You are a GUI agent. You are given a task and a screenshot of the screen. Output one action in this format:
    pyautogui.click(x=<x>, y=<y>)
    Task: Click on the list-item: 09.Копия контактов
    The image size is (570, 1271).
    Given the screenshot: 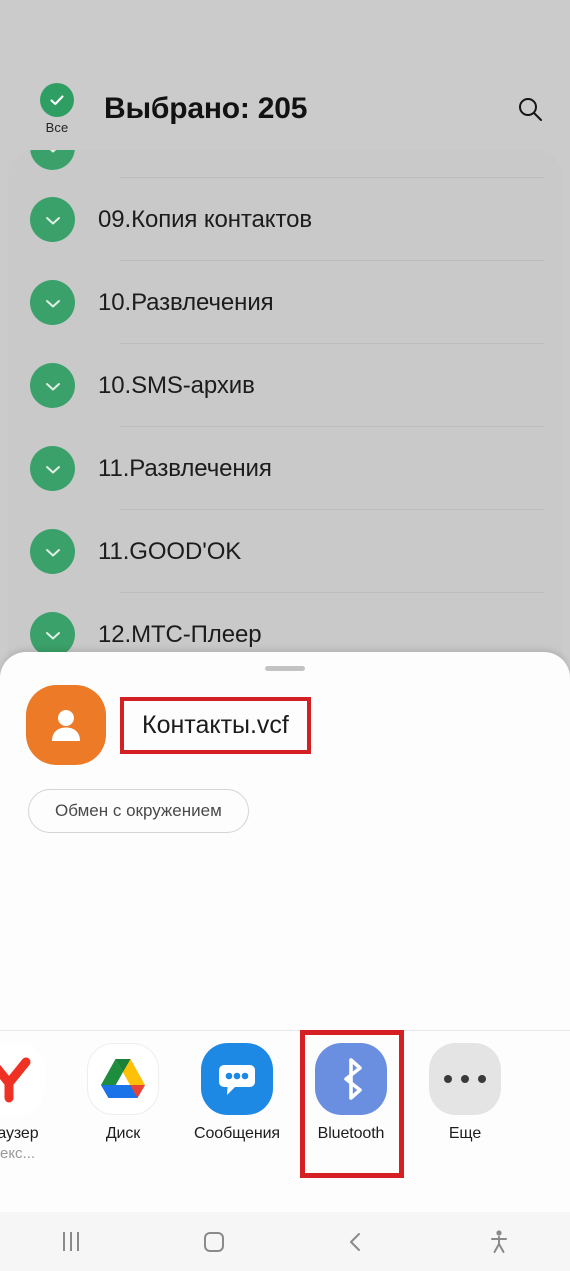 What is the action you would take?
    pyautogui.click(x=285, y=219)
    